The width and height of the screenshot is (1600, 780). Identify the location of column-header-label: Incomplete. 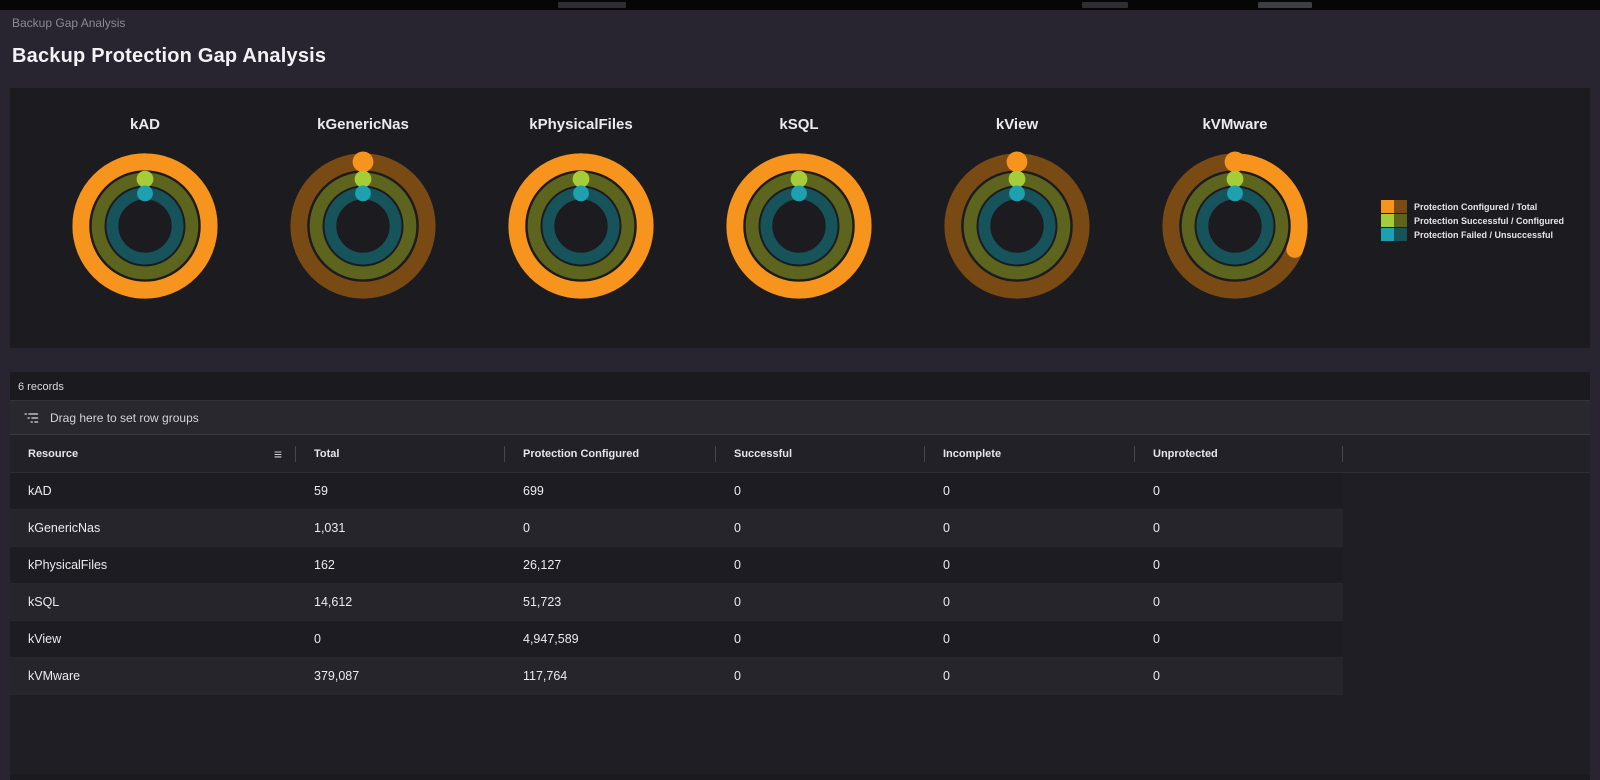
(972, 453).